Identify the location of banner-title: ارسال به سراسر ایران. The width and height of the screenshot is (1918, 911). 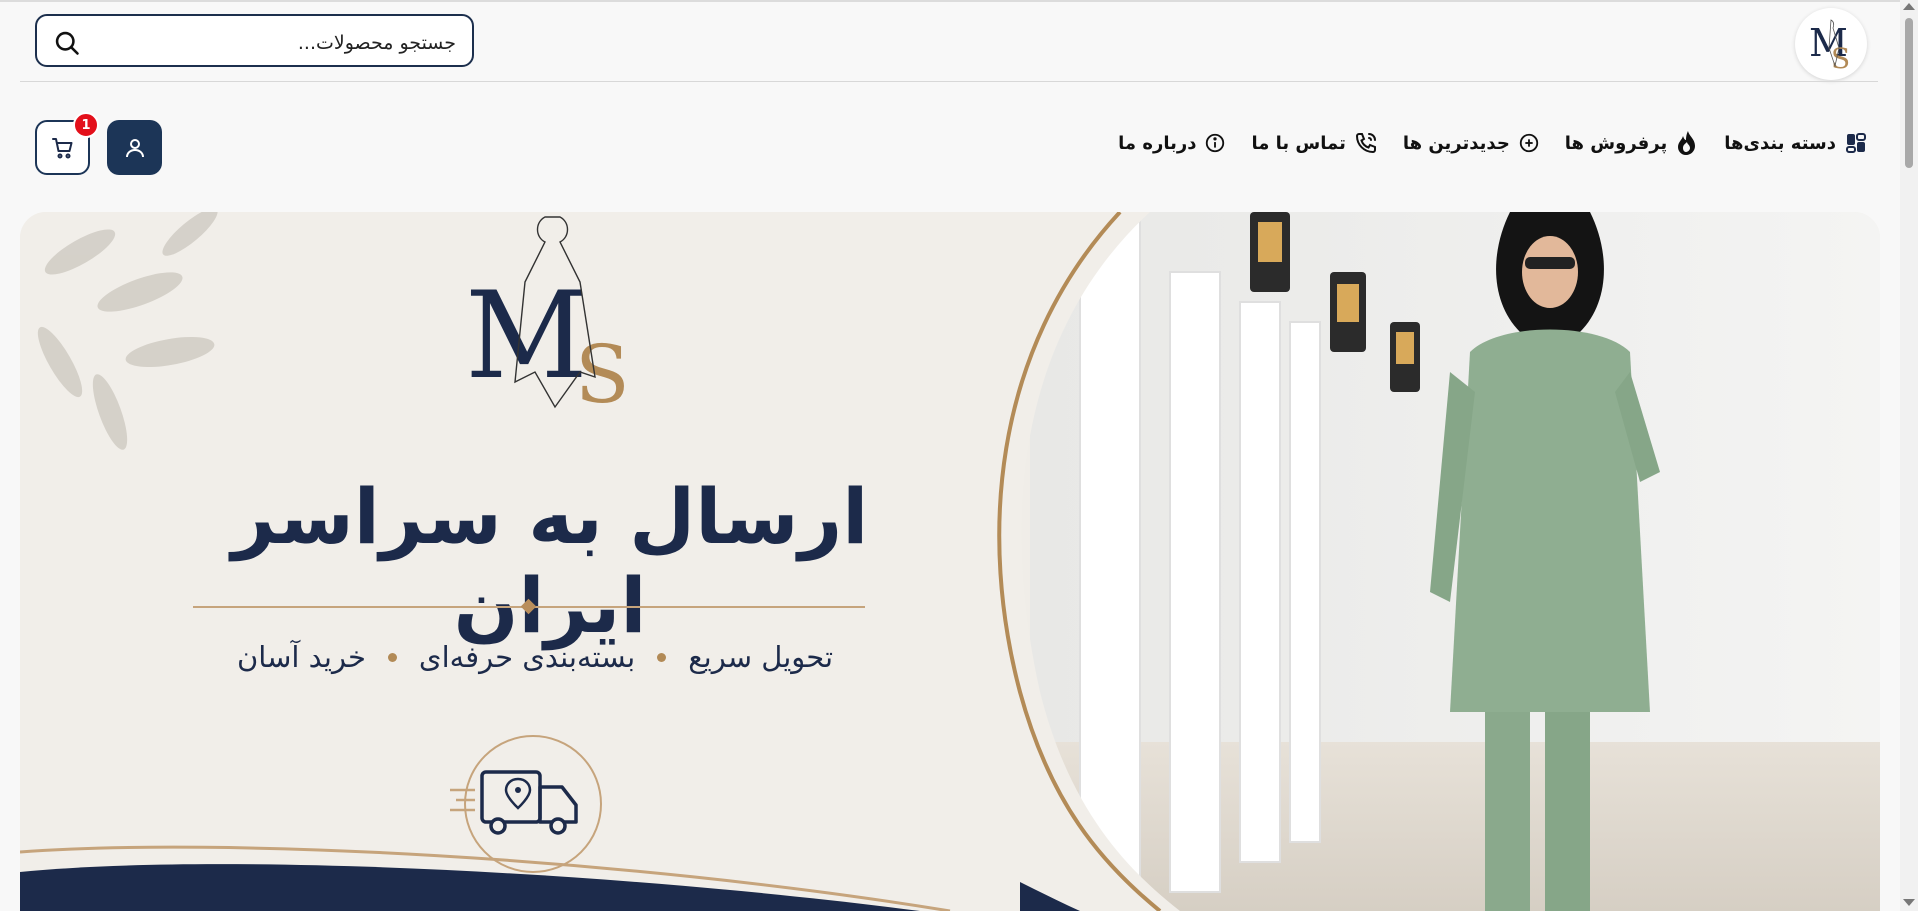
(550, 561).